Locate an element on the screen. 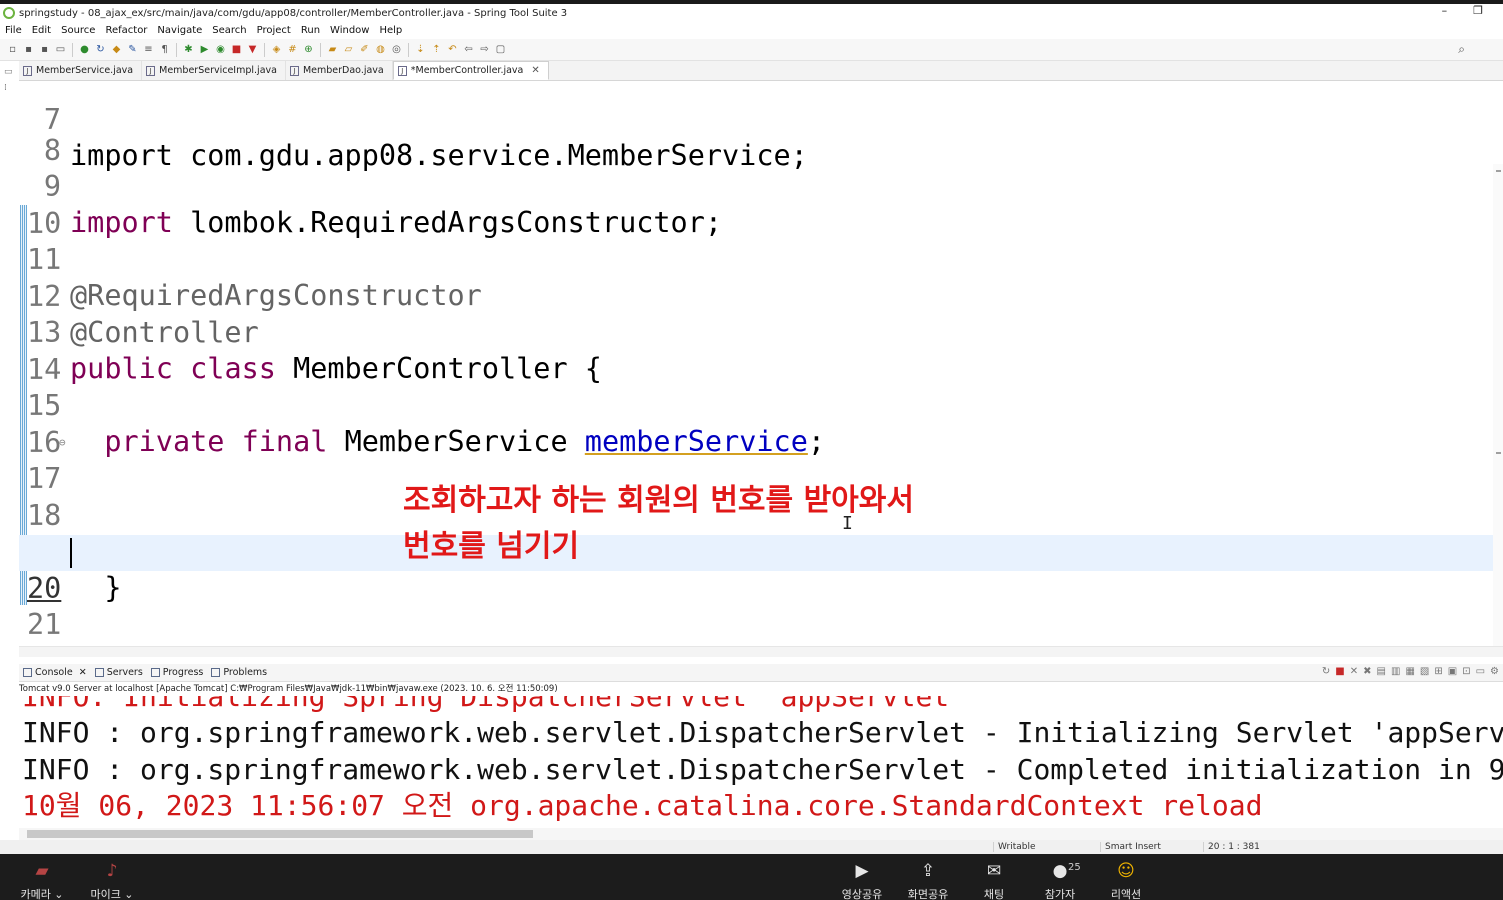 The width and height of the screenshot is (1503, 900). forward-icon: ⇨ is located at coordinates (484, 49).